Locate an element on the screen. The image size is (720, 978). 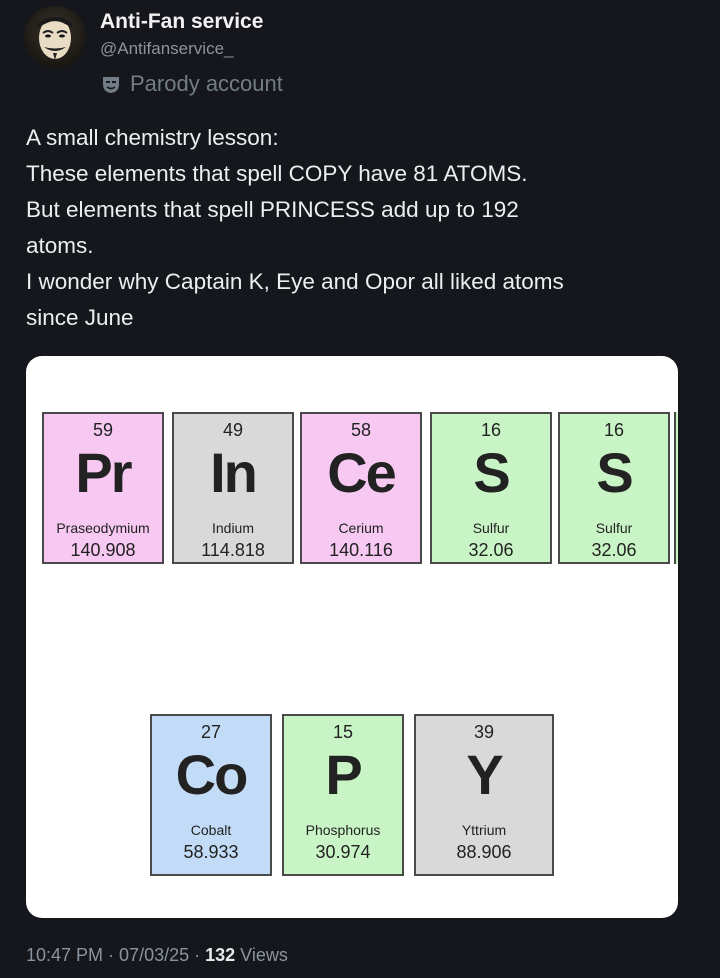
atomic-number: 39 is located at coordinates (484, 732).